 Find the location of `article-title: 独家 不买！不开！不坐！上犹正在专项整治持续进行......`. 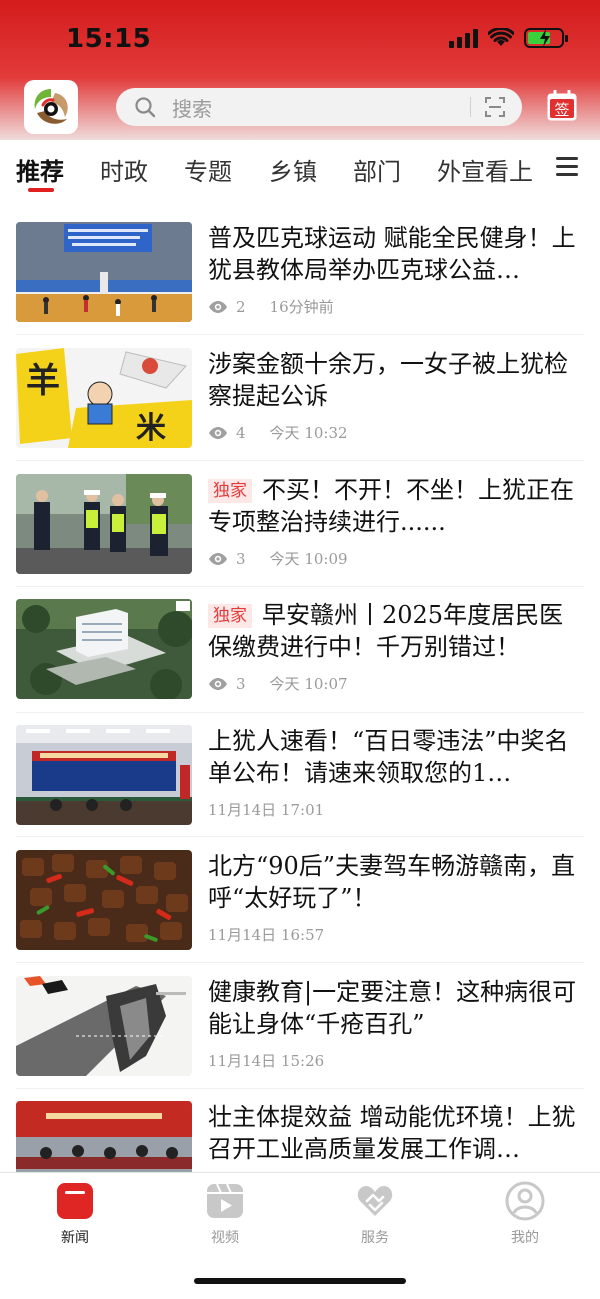

article-title: 独家 不买！不开！不坐！上犹正在专项整治持续进行...... is located at coordinates (391, 506).